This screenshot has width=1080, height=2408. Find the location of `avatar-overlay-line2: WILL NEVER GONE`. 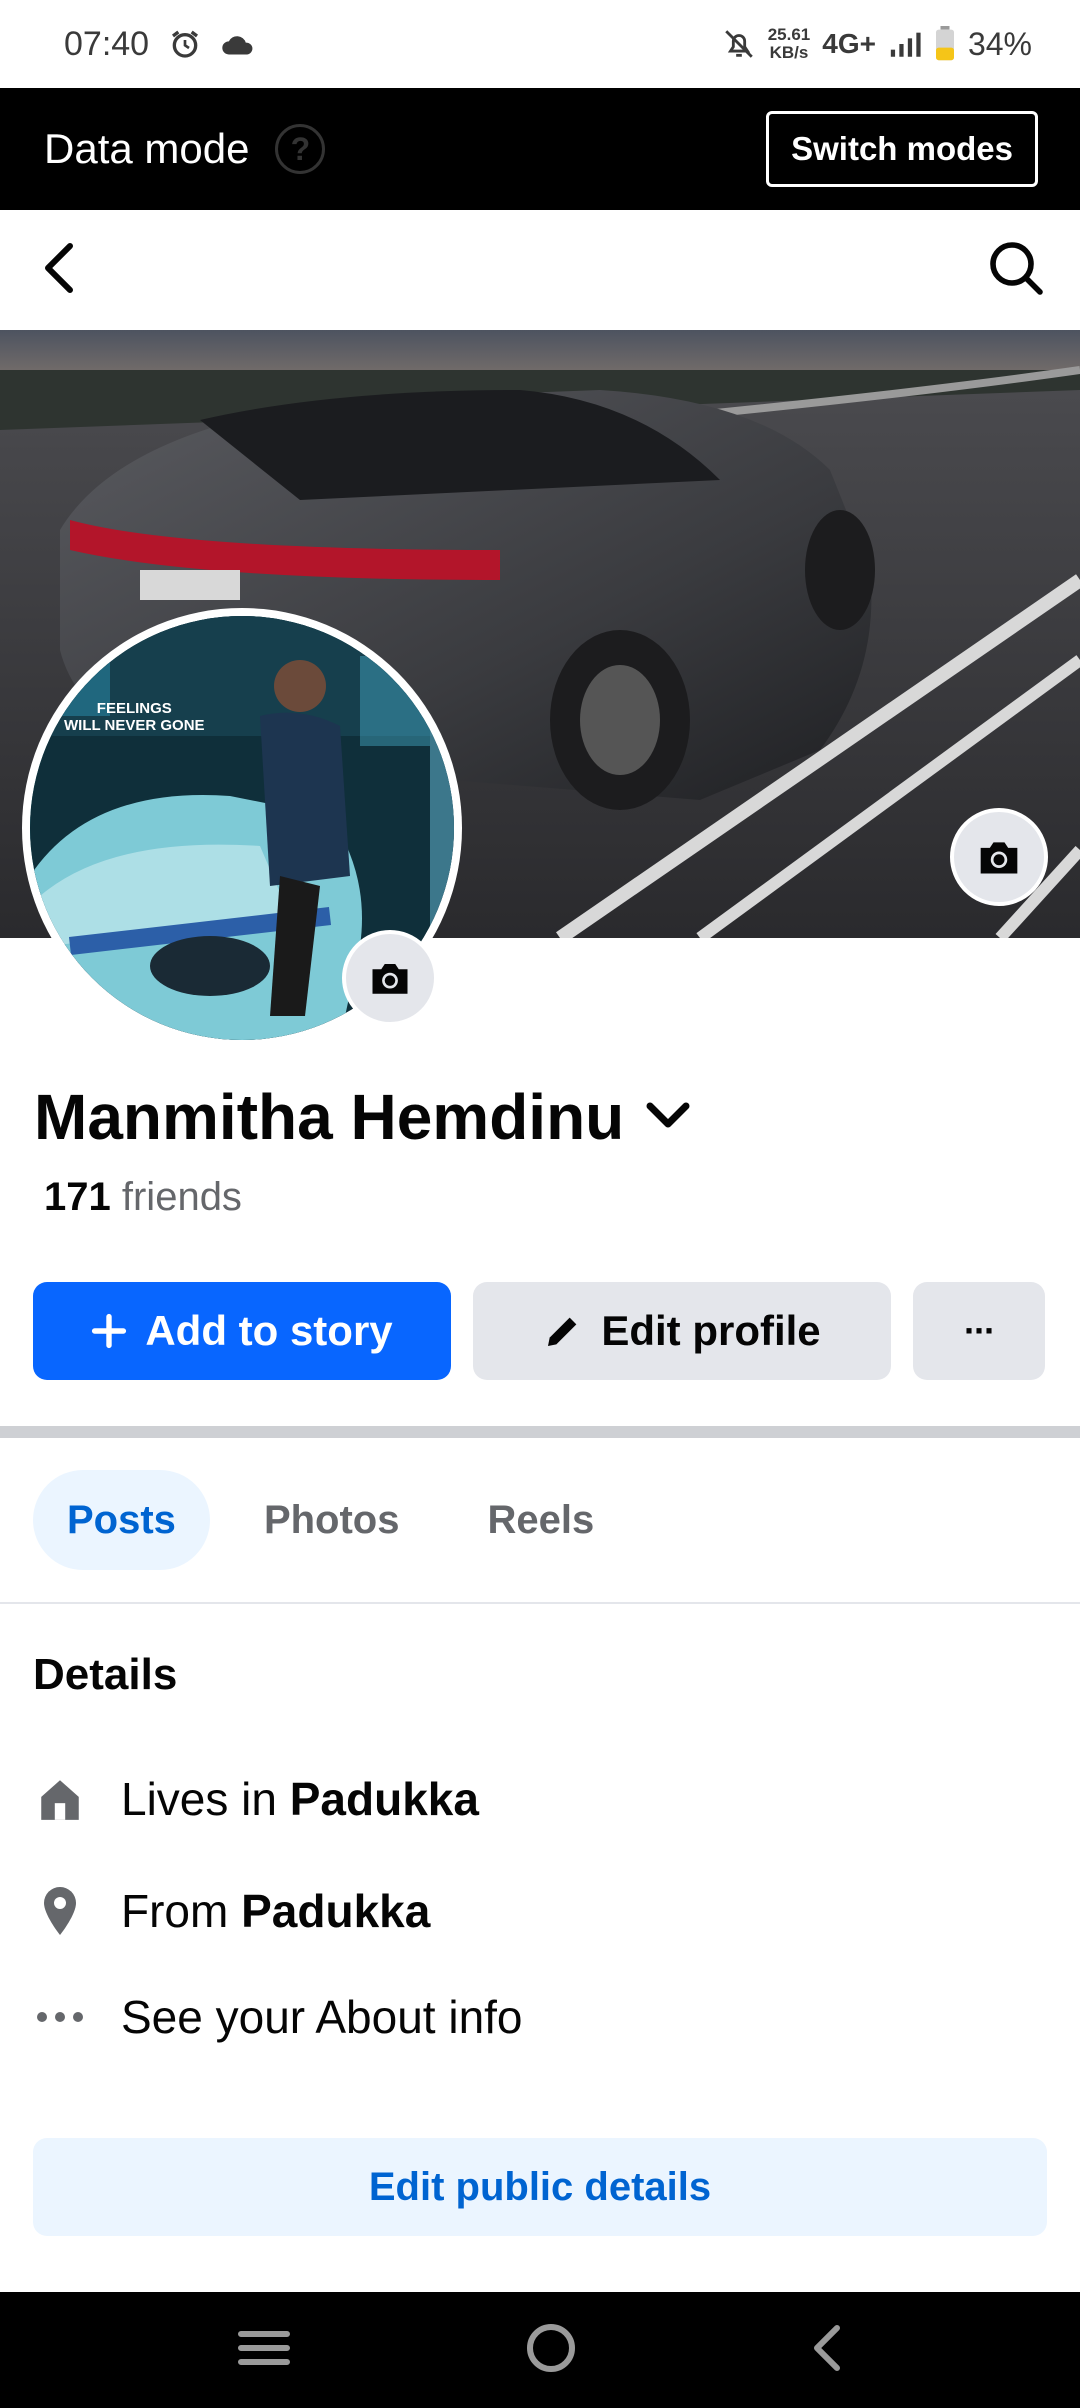

avatar-overlay-line2: WILL NEVER GONE is located at coordinates (134, 725).